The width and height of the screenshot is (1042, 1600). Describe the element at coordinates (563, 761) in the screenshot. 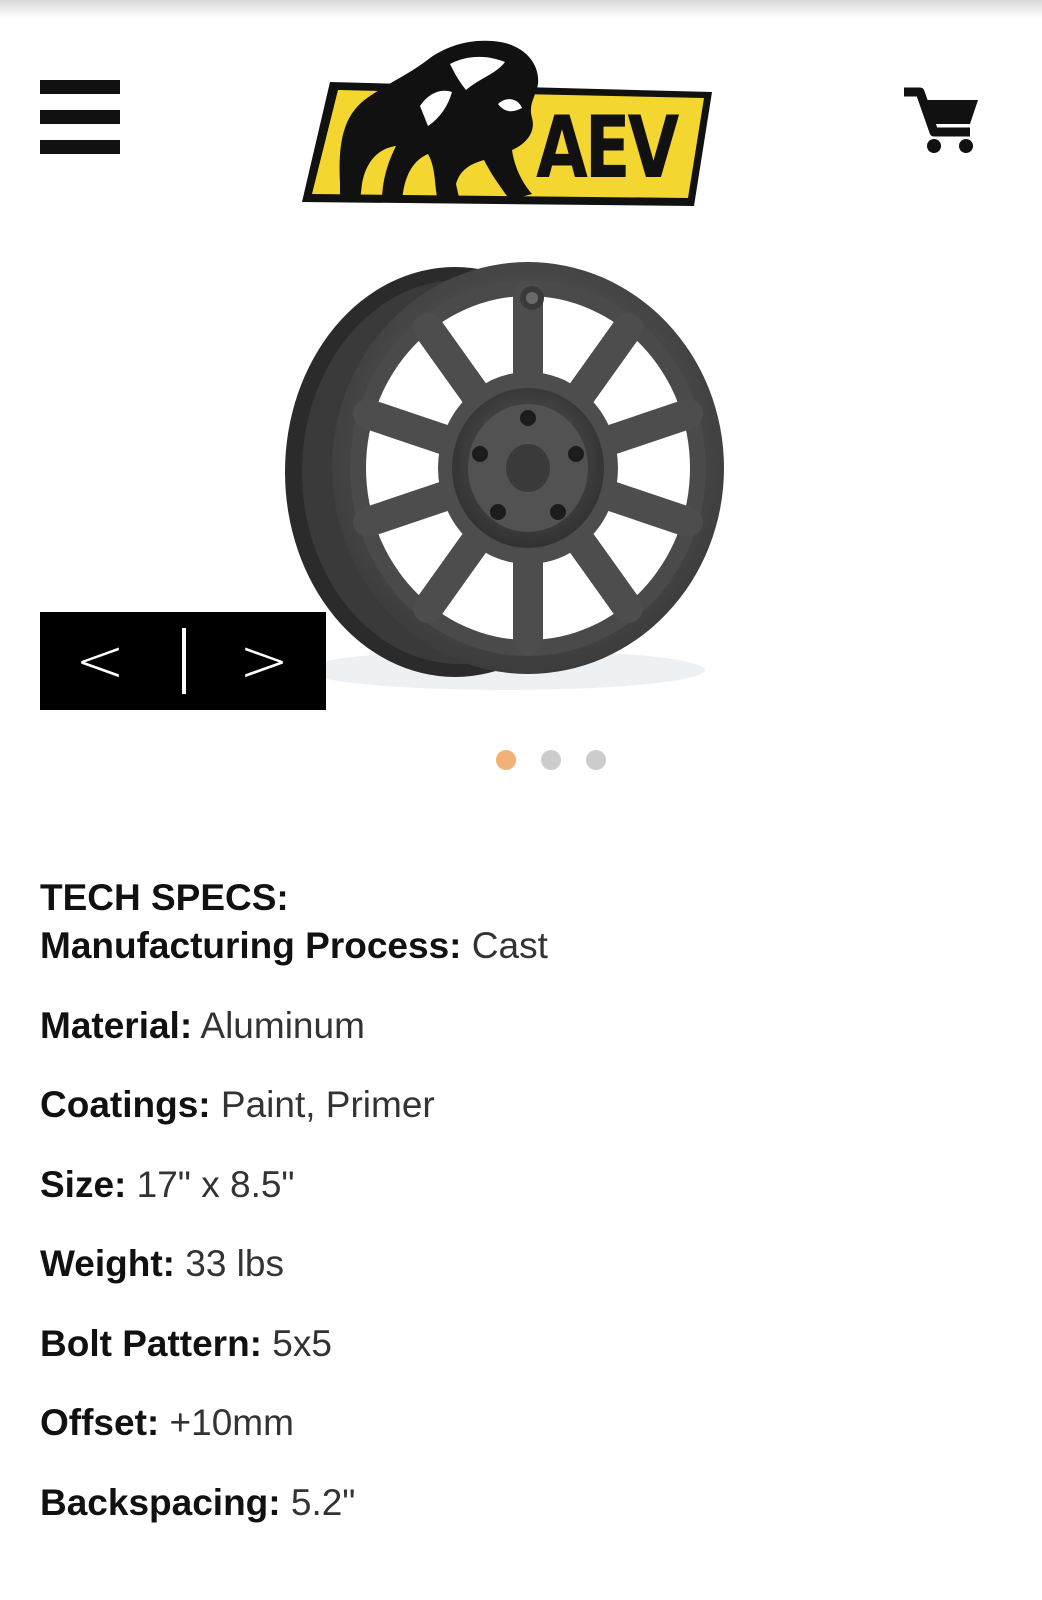

I see `carousel-dots` at that location.